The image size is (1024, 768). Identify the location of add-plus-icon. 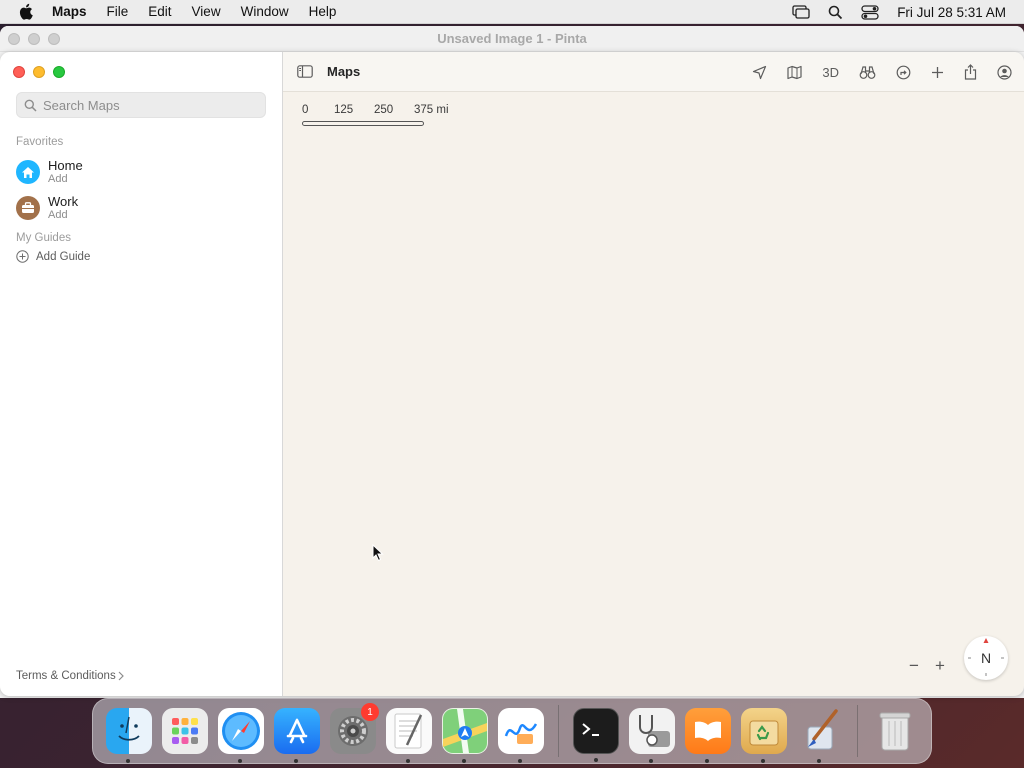
(937, 72).